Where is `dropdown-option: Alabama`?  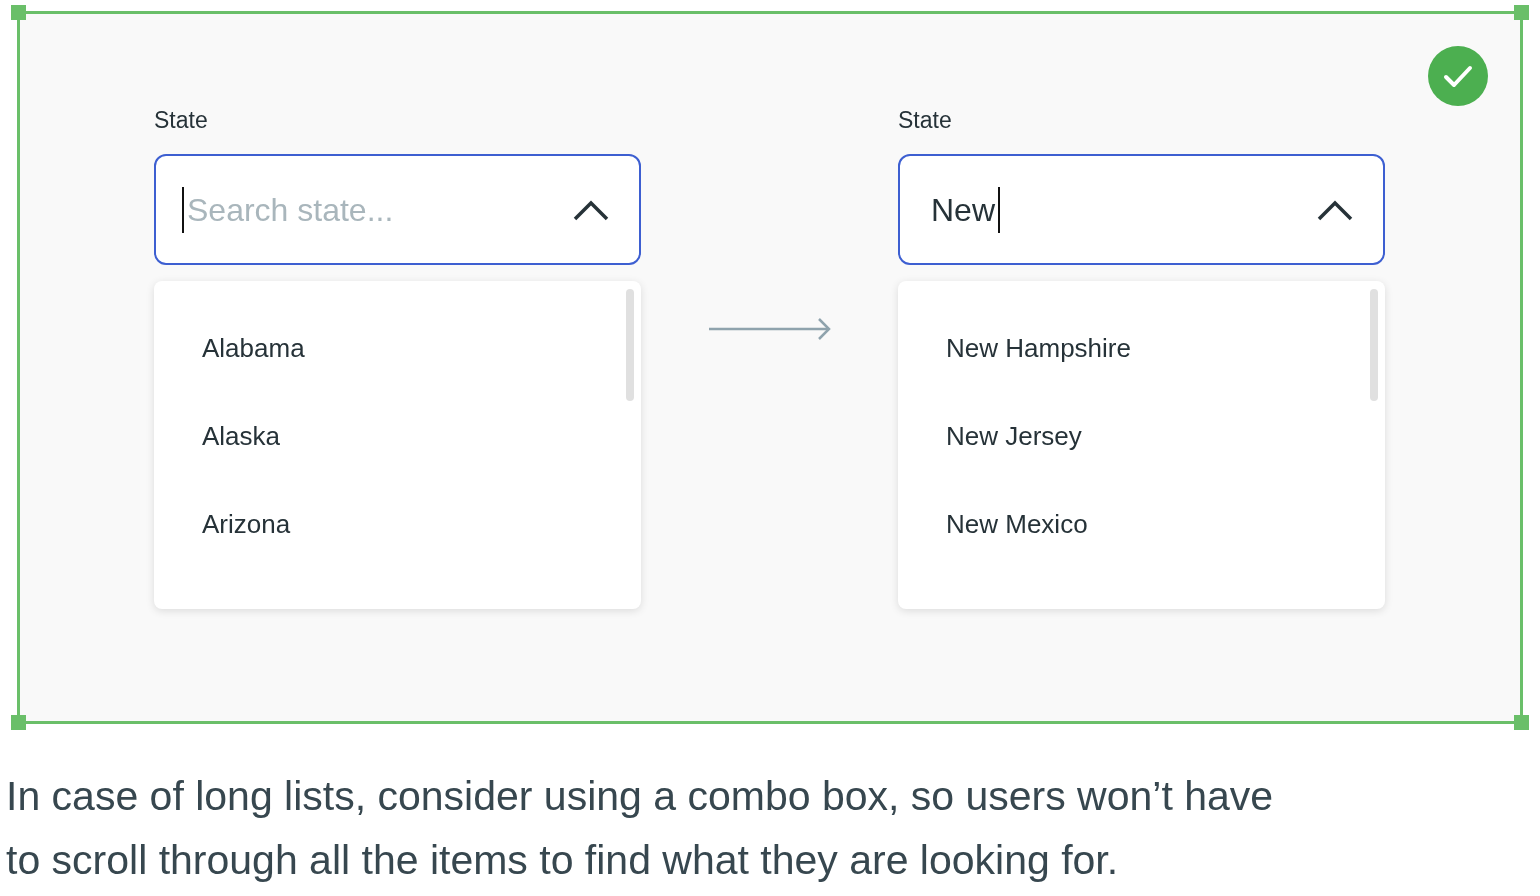
dropdown-option: Alabama is located at coordinates (421, 348).